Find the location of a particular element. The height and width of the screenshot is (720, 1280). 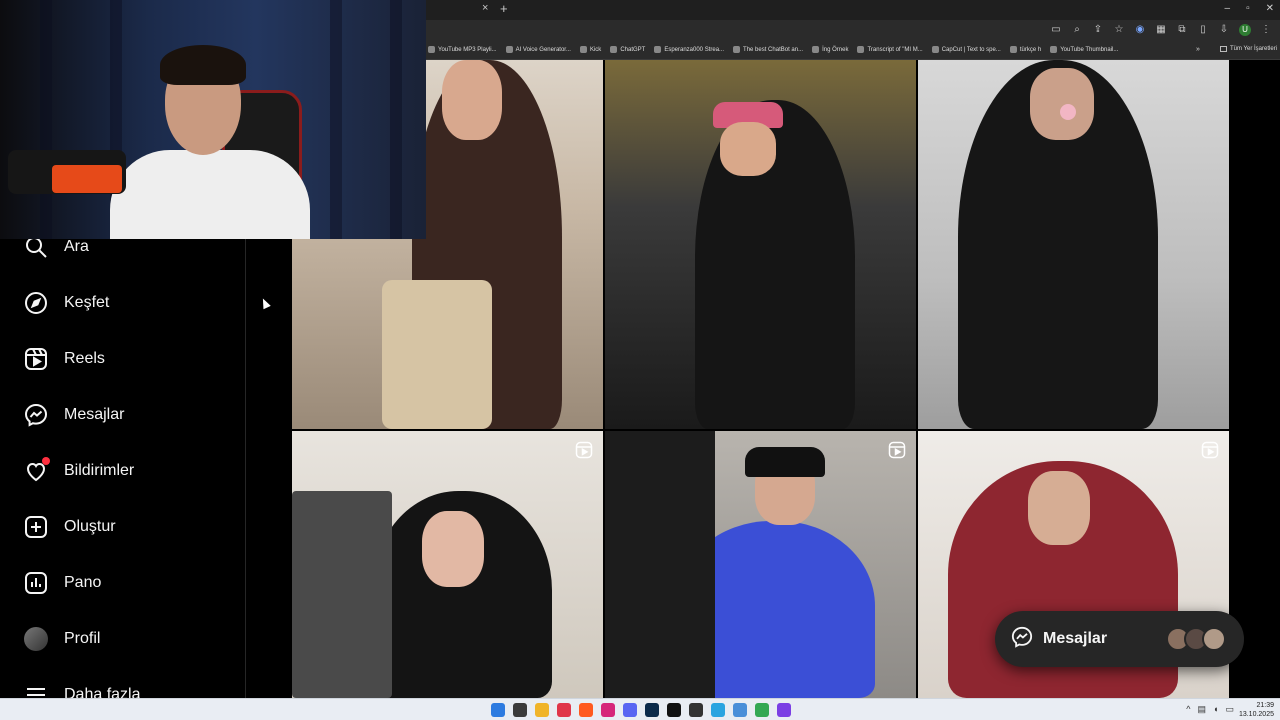

window-controls: – ▫ ✕ is located at coordinates (1250, 8).